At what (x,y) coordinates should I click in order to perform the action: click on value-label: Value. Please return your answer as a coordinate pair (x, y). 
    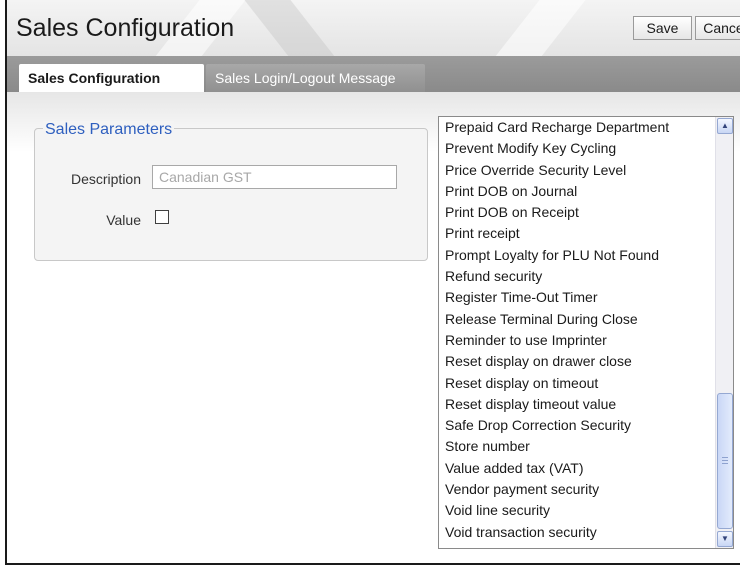
    Looking at the image, I should click on (123, 220).